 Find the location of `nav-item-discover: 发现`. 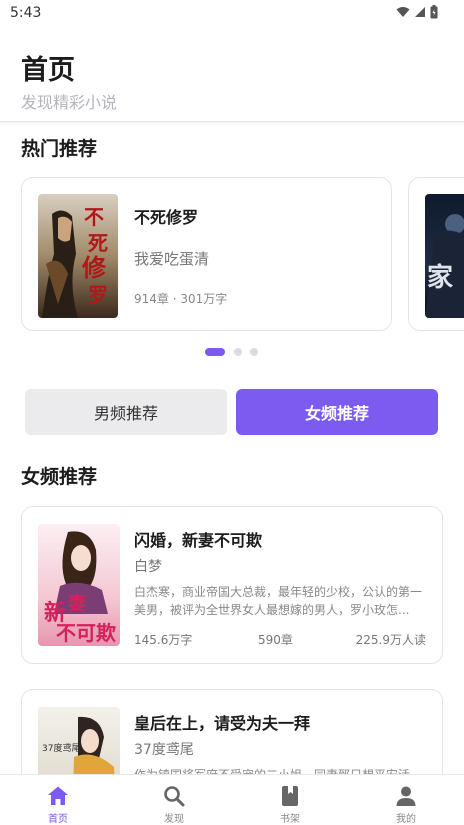

nav-item-discover: 发现 is located at coordinates (174, 800).